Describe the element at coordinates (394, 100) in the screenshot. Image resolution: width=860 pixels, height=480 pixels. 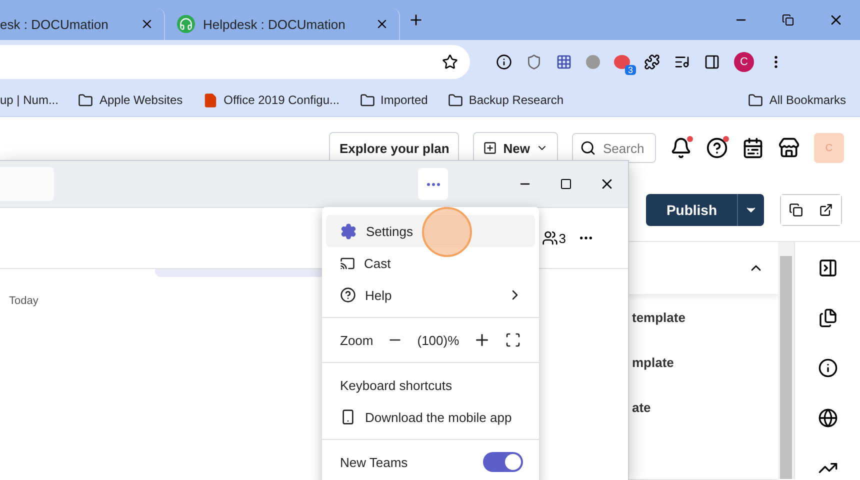
I see `bookmark: Imported` at that location.